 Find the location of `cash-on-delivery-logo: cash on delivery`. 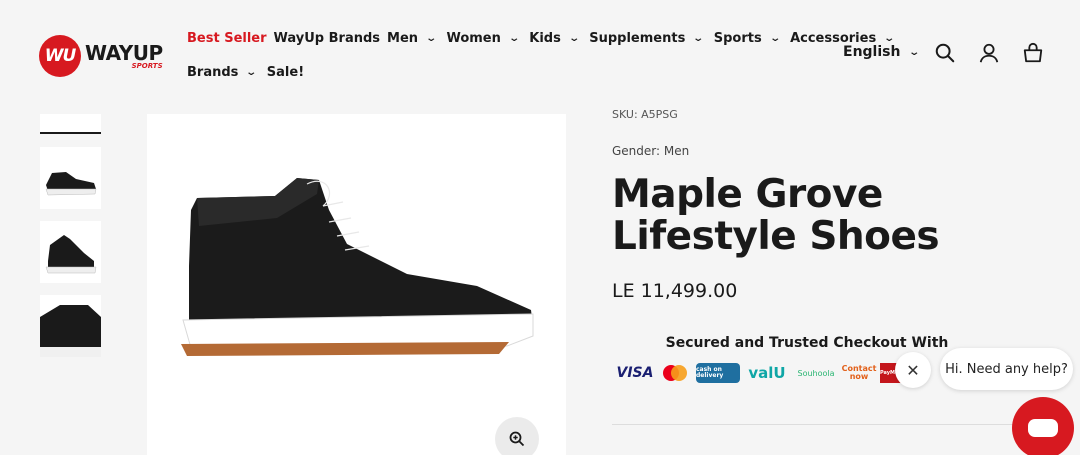

cash-on-delivery-logo: cash on delivery is located at coordinates (718, 373).